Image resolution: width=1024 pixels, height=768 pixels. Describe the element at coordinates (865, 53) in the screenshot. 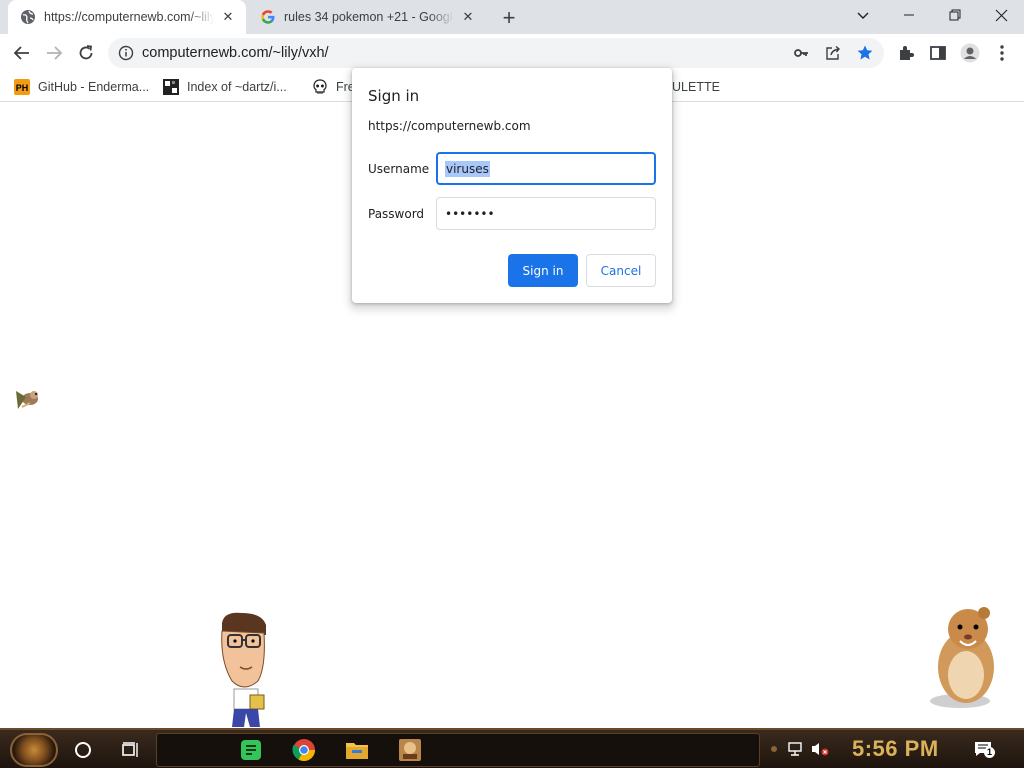

I see `bookmark-star-icon` at that location.